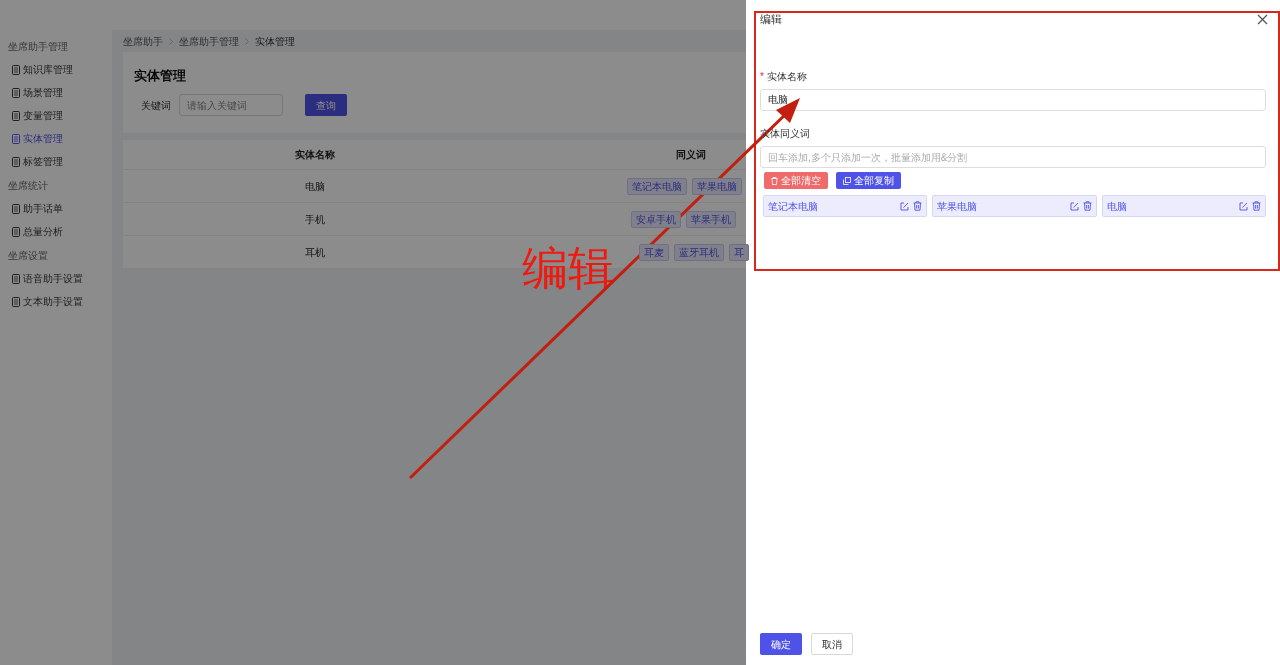 The width and height of the screenshot is (1280, 665). I want to click on sidebar-group-label: 坐席助手管理, so click(37, 46).